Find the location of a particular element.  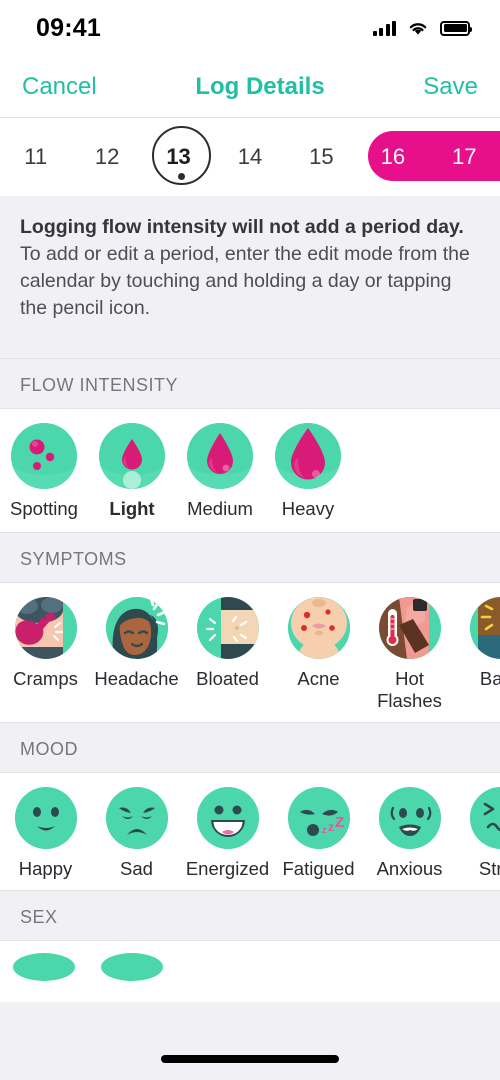

date-strip: 11 12 13 14 15 16 17 is located at coordinates (250, 157).